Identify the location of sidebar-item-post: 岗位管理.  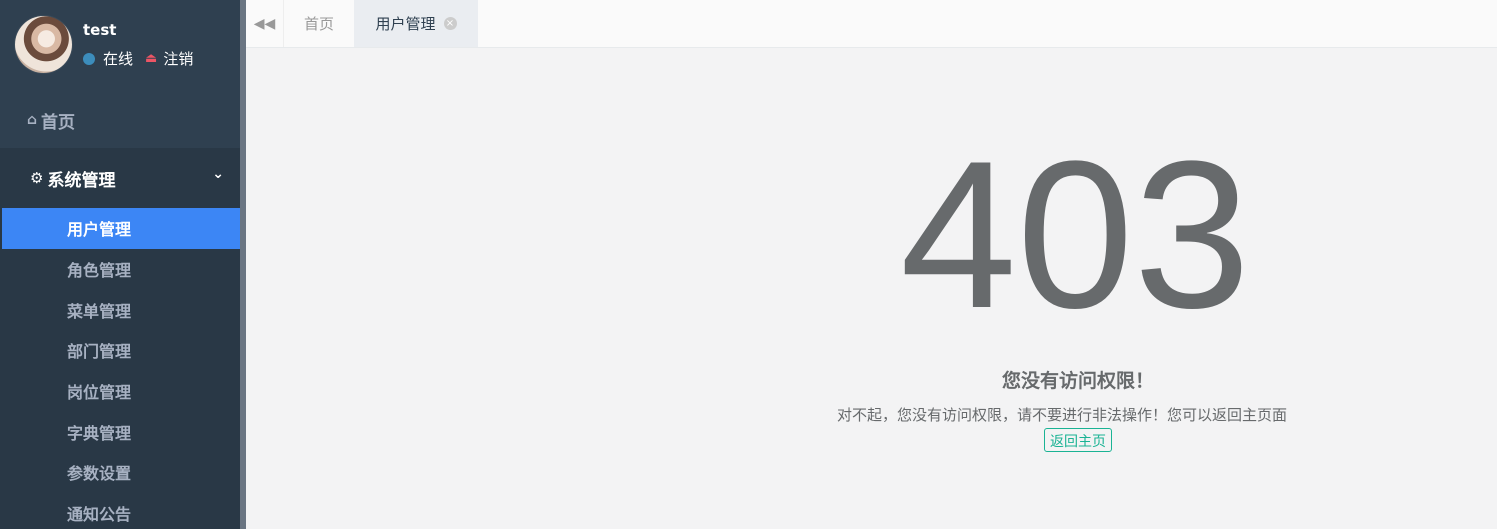
(122, 391).